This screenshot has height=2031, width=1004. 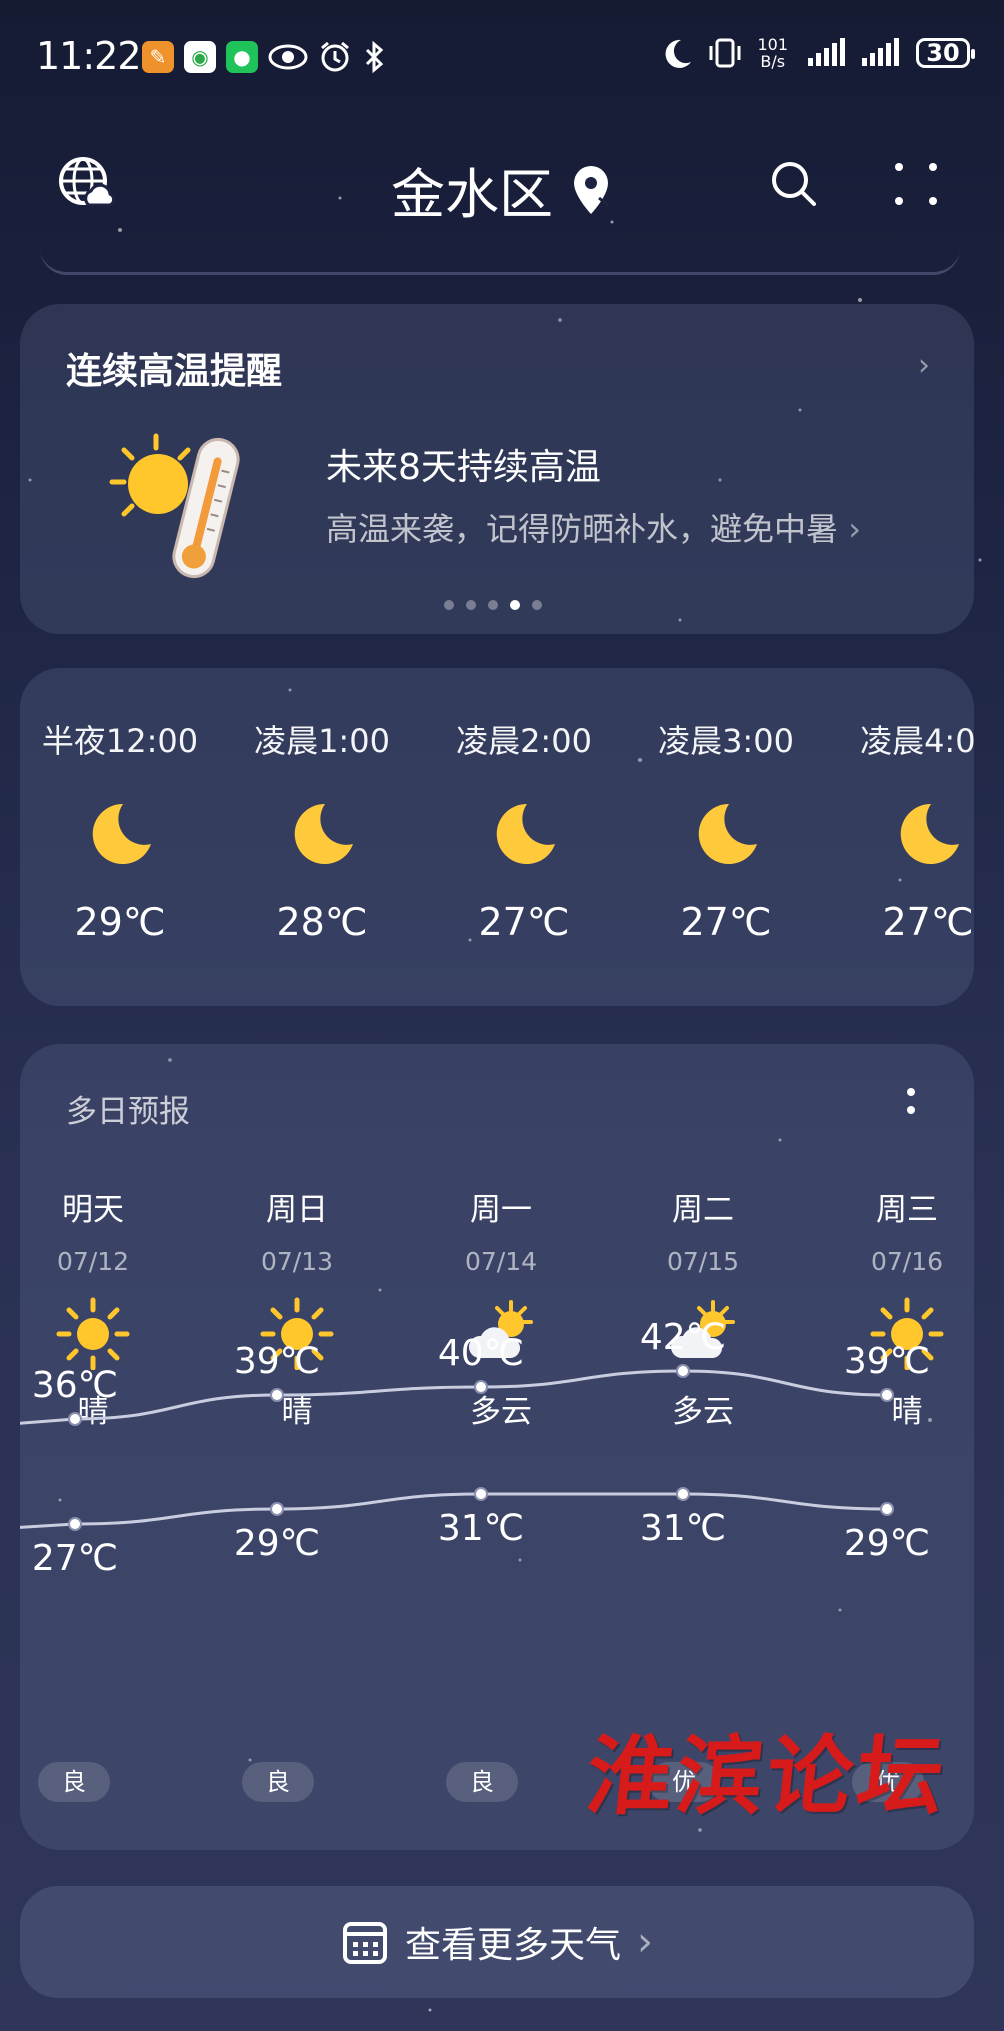 What do you see at coordinates (75, 1558) in the screenshot?
I see `low-temp-label: 27℃` at bounding box center [75, 1558].